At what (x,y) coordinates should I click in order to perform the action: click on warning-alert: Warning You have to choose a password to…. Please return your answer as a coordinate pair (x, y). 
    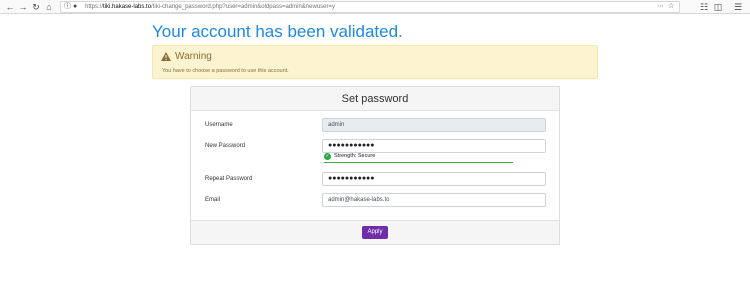
    Looking at the image, I should click on (375, 62).